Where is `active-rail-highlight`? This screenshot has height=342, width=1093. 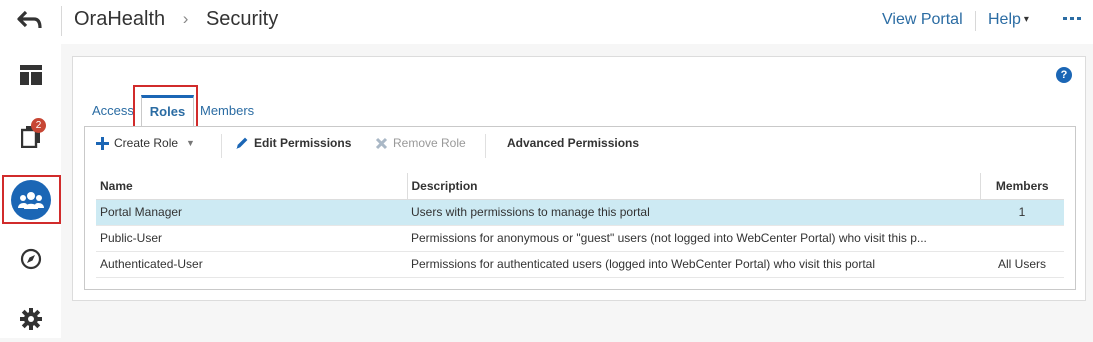
active-rail-highlight is located at coordinates (31, 199).